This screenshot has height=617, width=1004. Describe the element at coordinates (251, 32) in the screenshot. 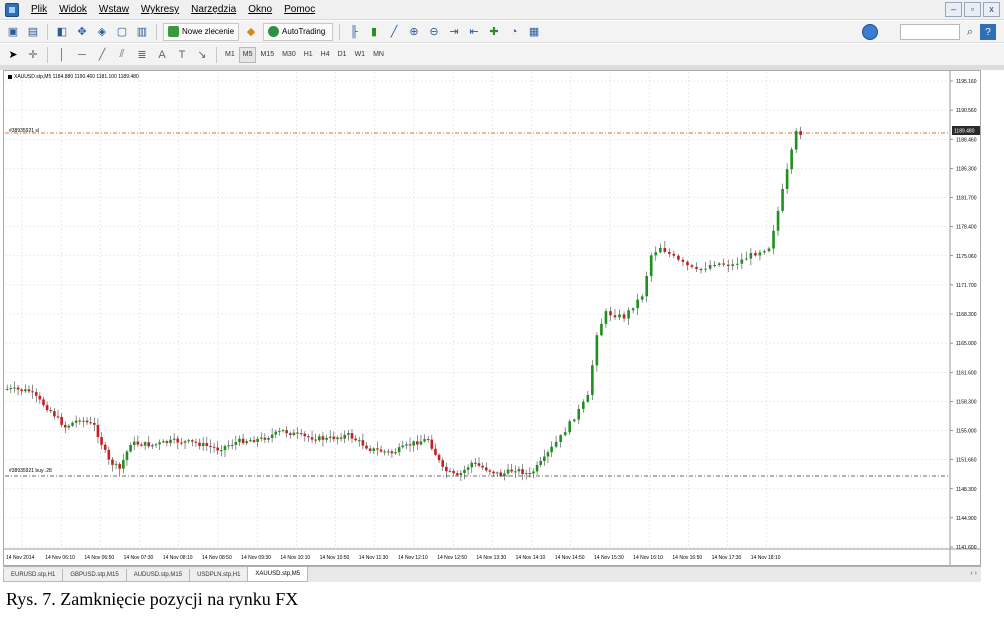

I see `metaeditor-icon: ◆` at that location.